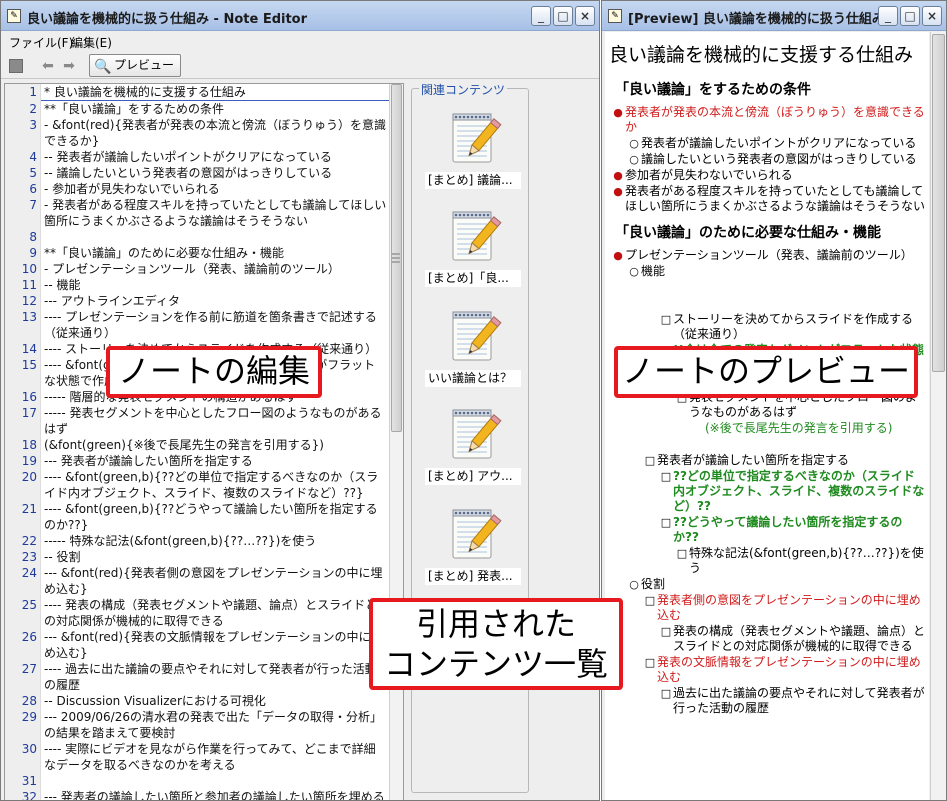  I want to click on preview-list-item: ○ 役割, so click(767, 584).